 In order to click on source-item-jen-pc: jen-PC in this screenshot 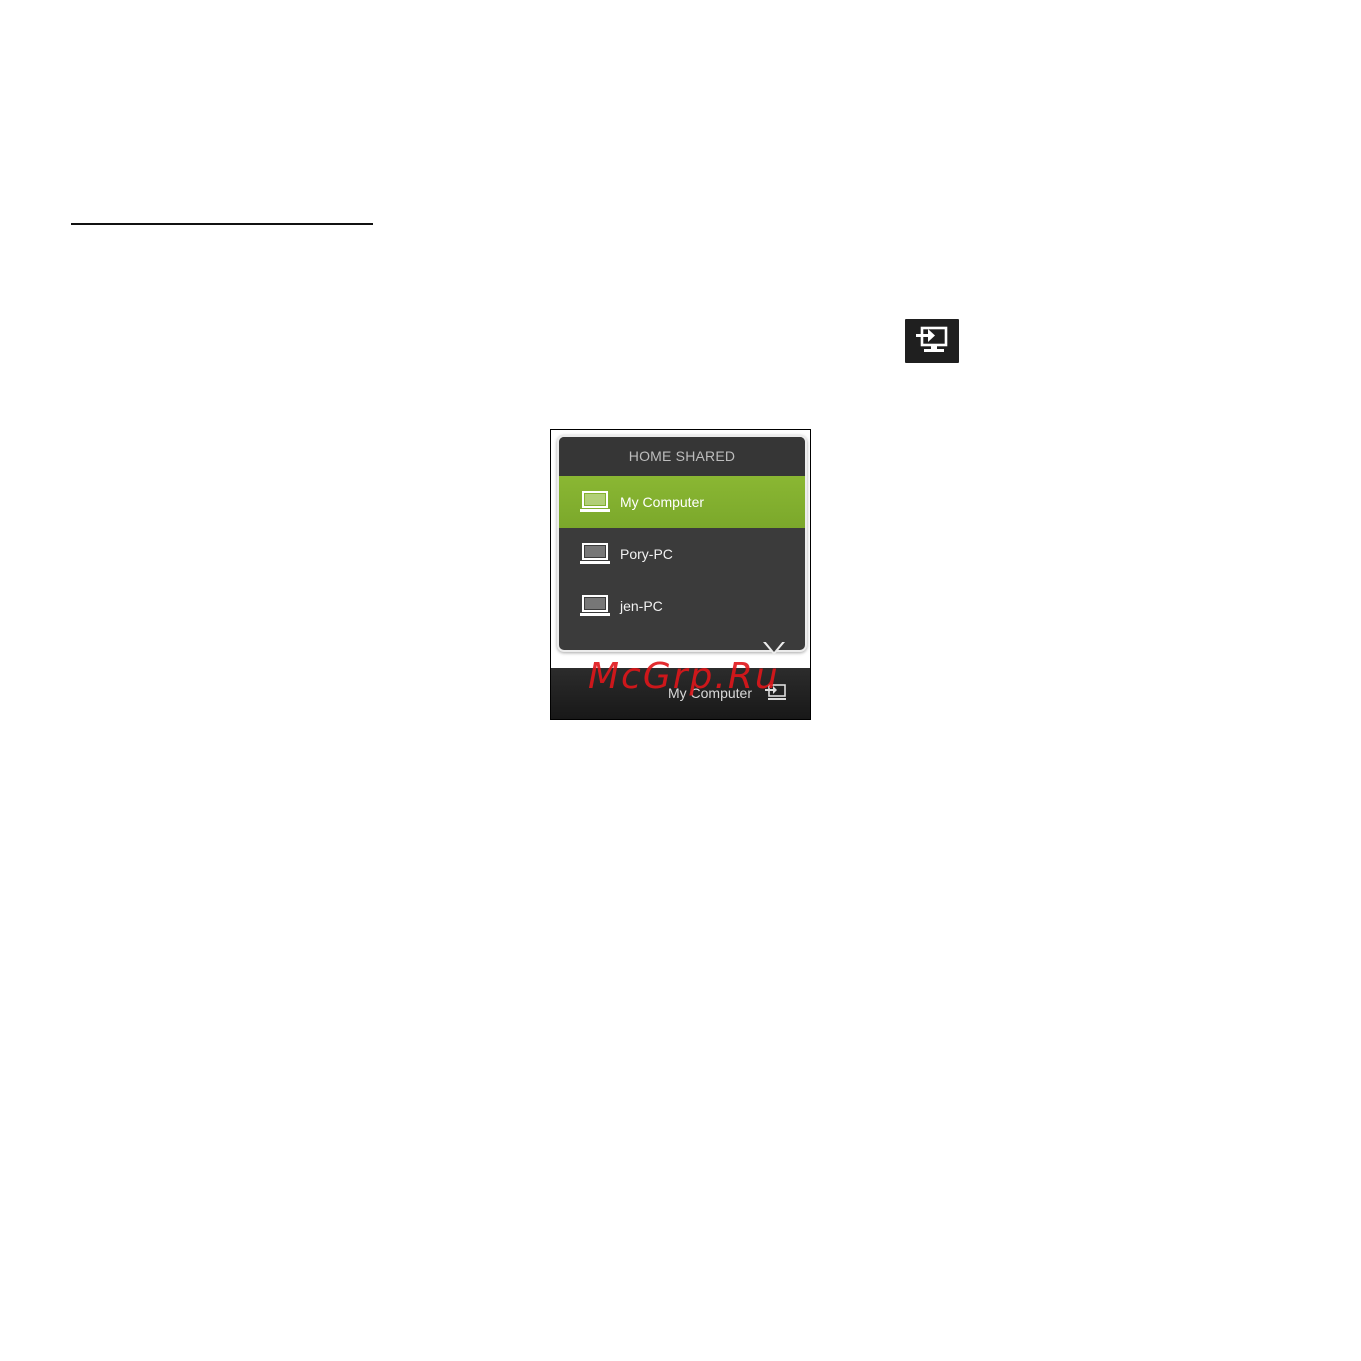, I will do `click(682, 606)`.